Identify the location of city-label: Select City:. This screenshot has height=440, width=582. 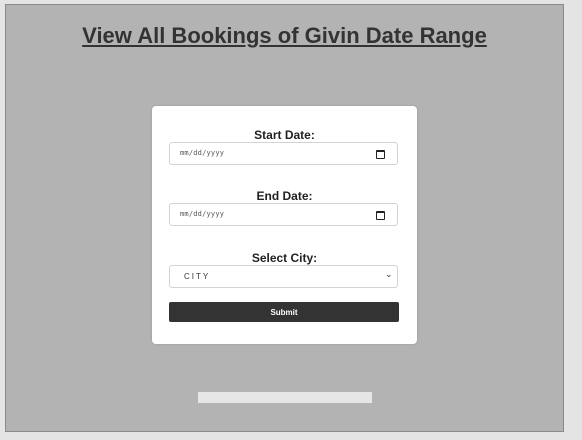
(284, 258).